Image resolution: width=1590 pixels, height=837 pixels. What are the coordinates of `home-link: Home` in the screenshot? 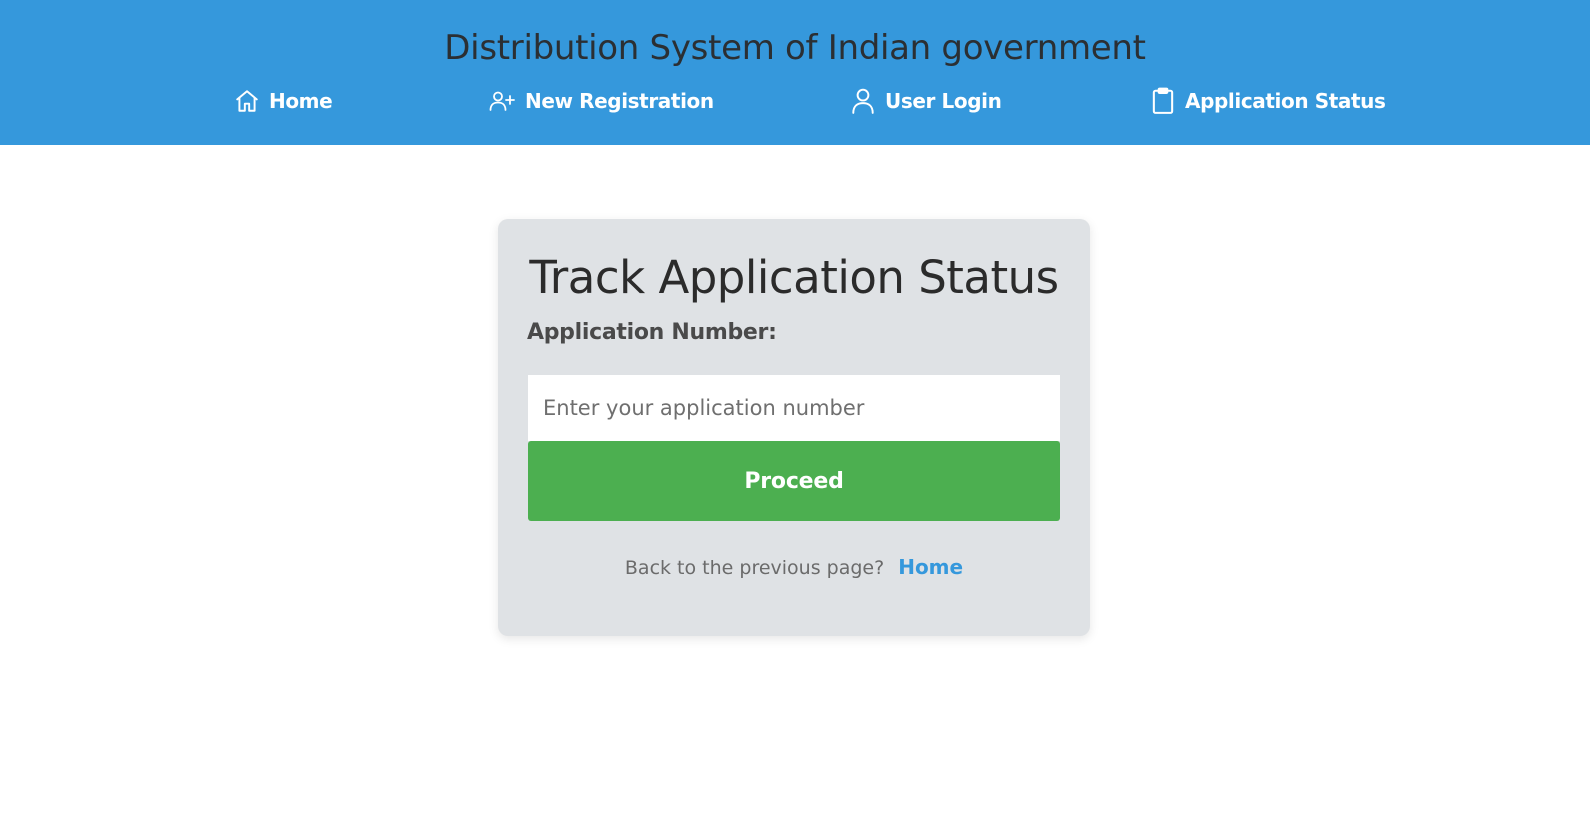 It's located at (930, 567).